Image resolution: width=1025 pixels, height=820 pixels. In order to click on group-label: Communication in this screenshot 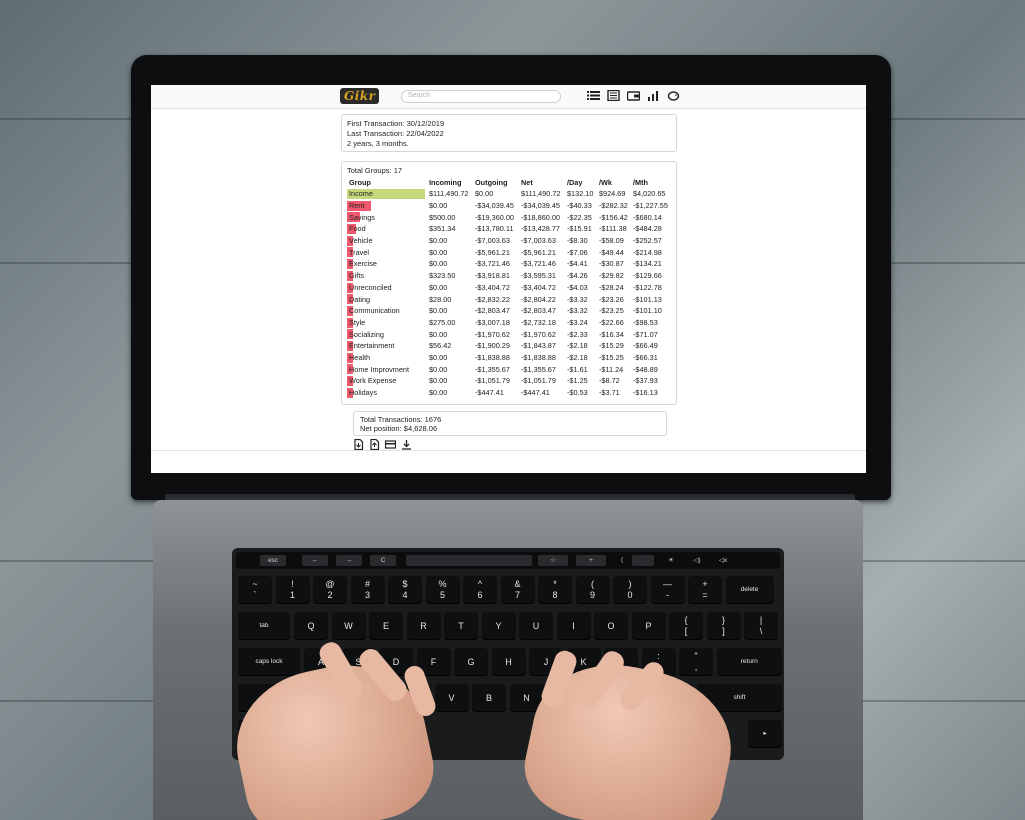, I will do `click(374, 311)`.